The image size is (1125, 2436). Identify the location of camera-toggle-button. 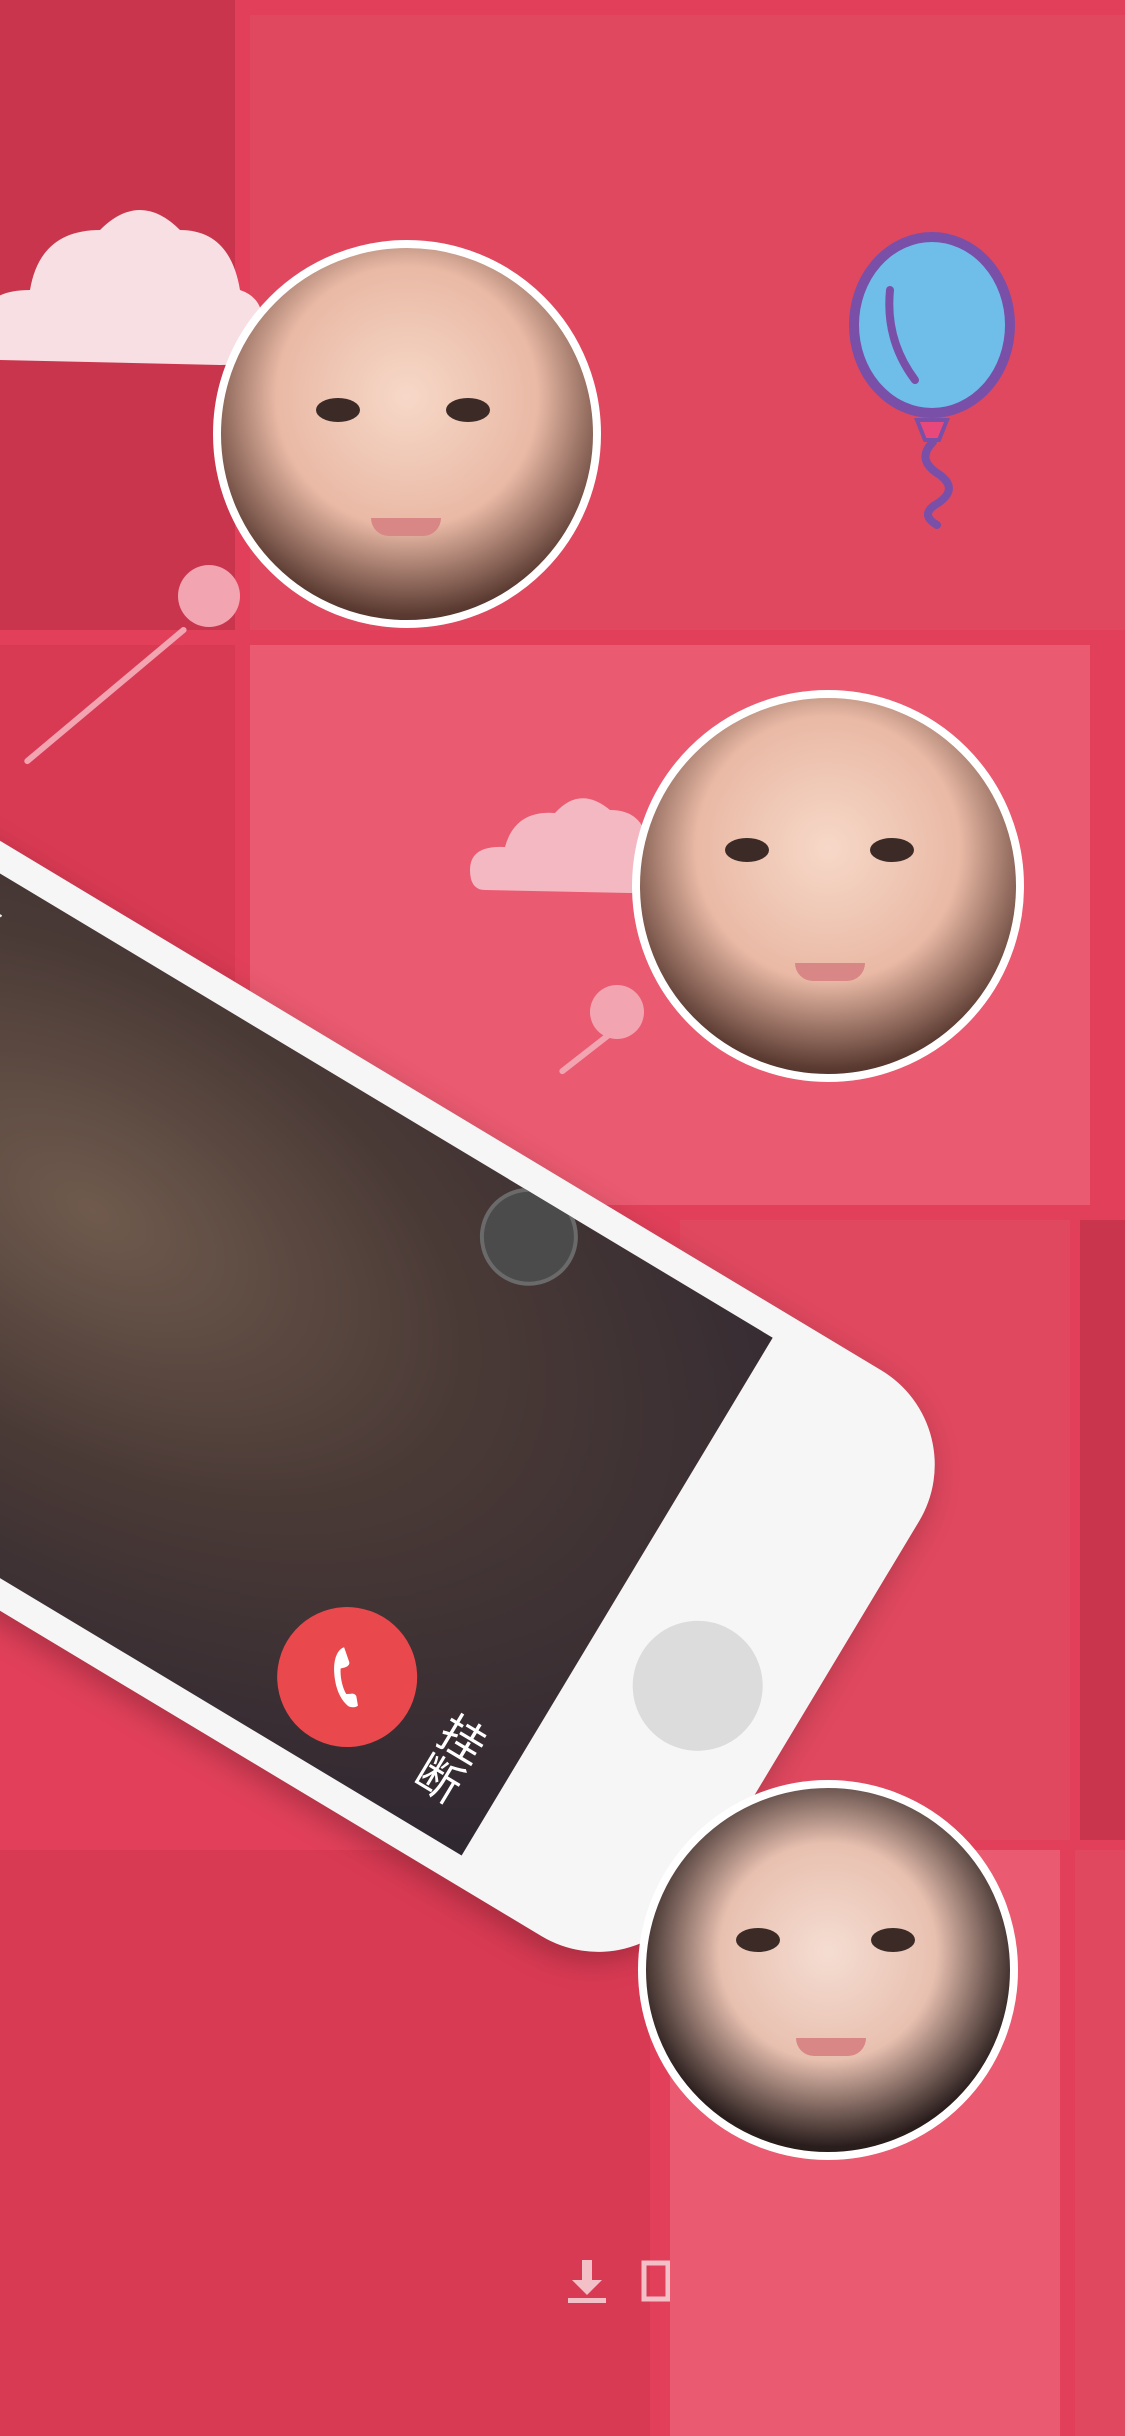
(529, 1236).